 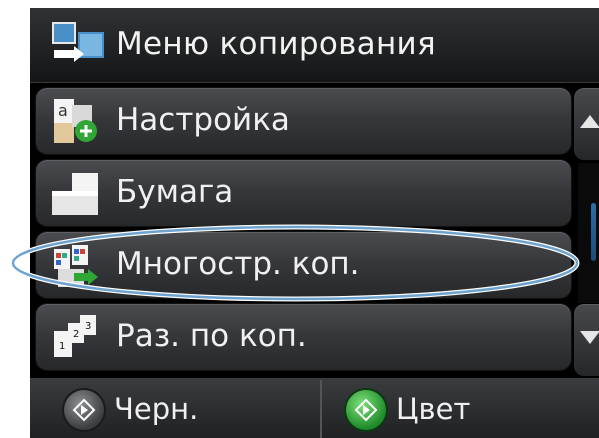 I want to click on scroll-up-button, so click(x=586, y=124).